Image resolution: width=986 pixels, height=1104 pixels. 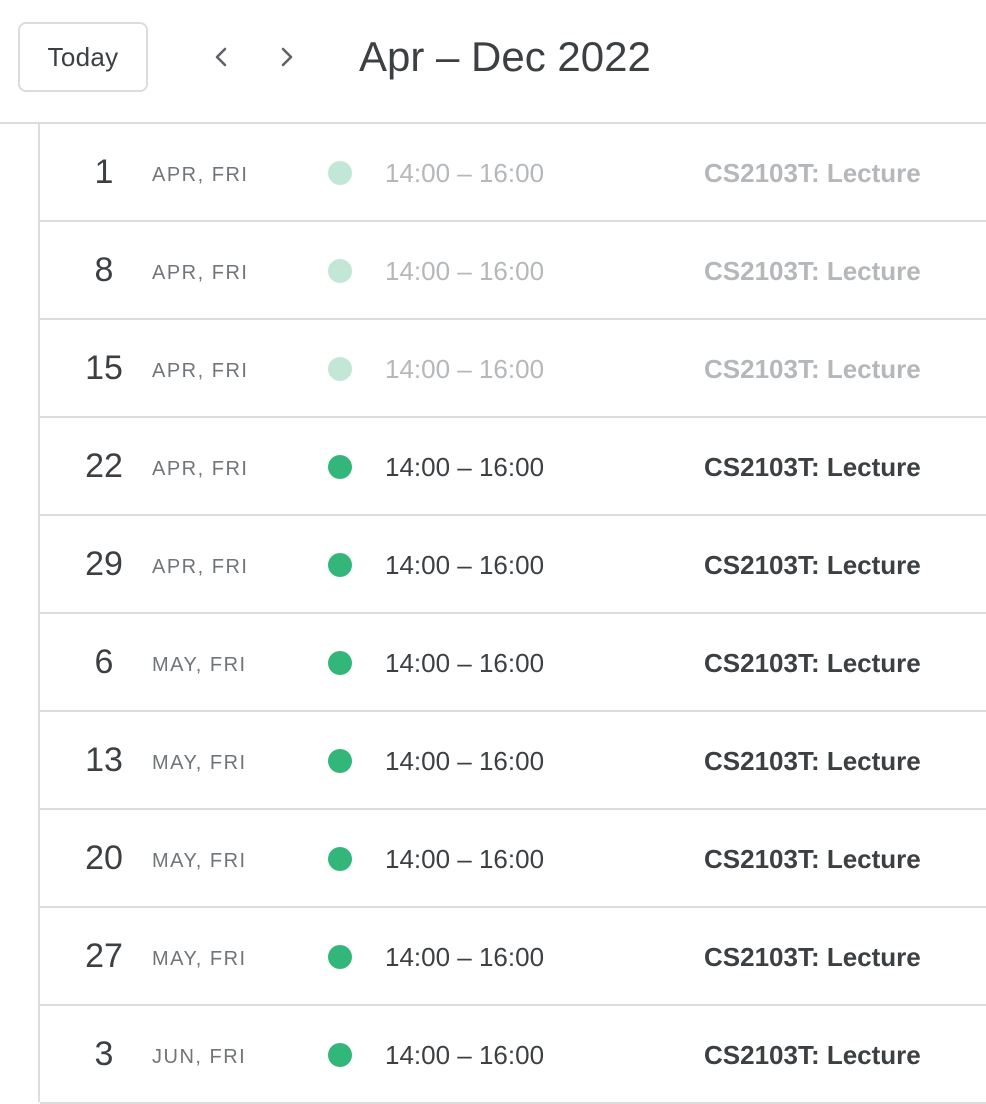 What do you see at coordinates (104, 564) in the screenshot?
I see `day-number: 29` at bounding box center [104, 564].